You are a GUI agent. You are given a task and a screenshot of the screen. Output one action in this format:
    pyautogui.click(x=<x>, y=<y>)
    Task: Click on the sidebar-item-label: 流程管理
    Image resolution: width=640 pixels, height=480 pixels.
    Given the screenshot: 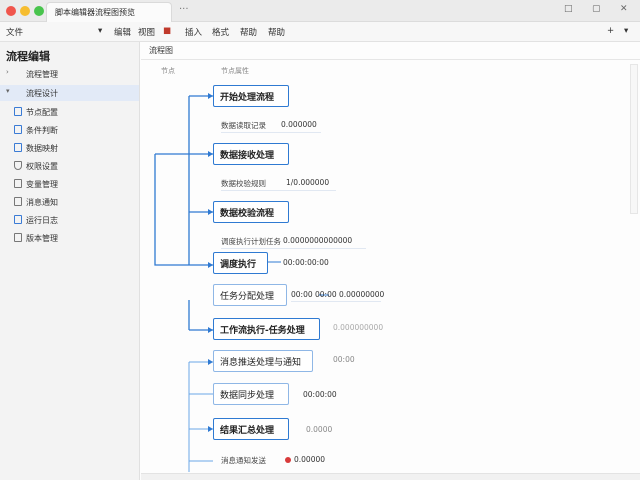 What is the action you would take?
    pyautogui.click(x=42, y=74)
    